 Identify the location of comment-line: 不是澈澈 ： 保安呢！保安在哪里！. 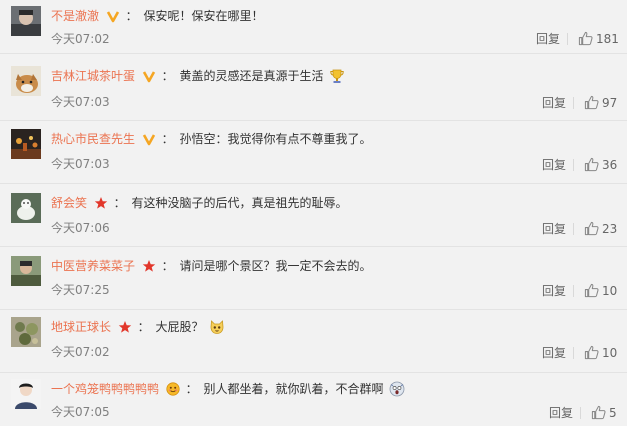
(157, 16).